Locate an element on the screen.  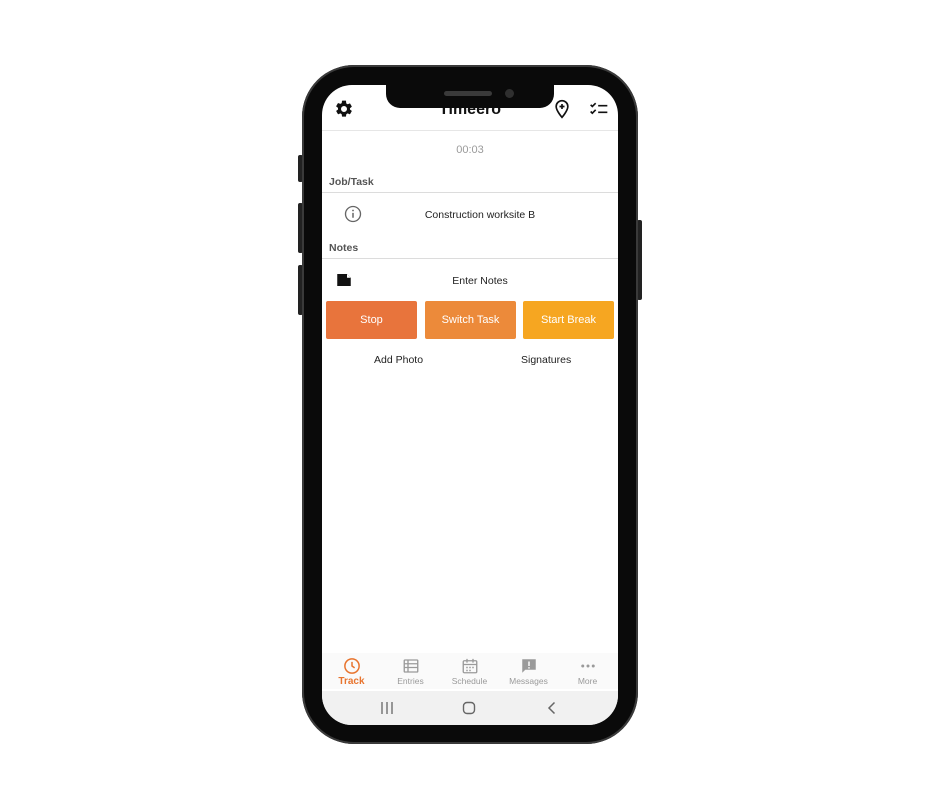
add-photo-link: Add Photo is located at coordinates (398, 360).